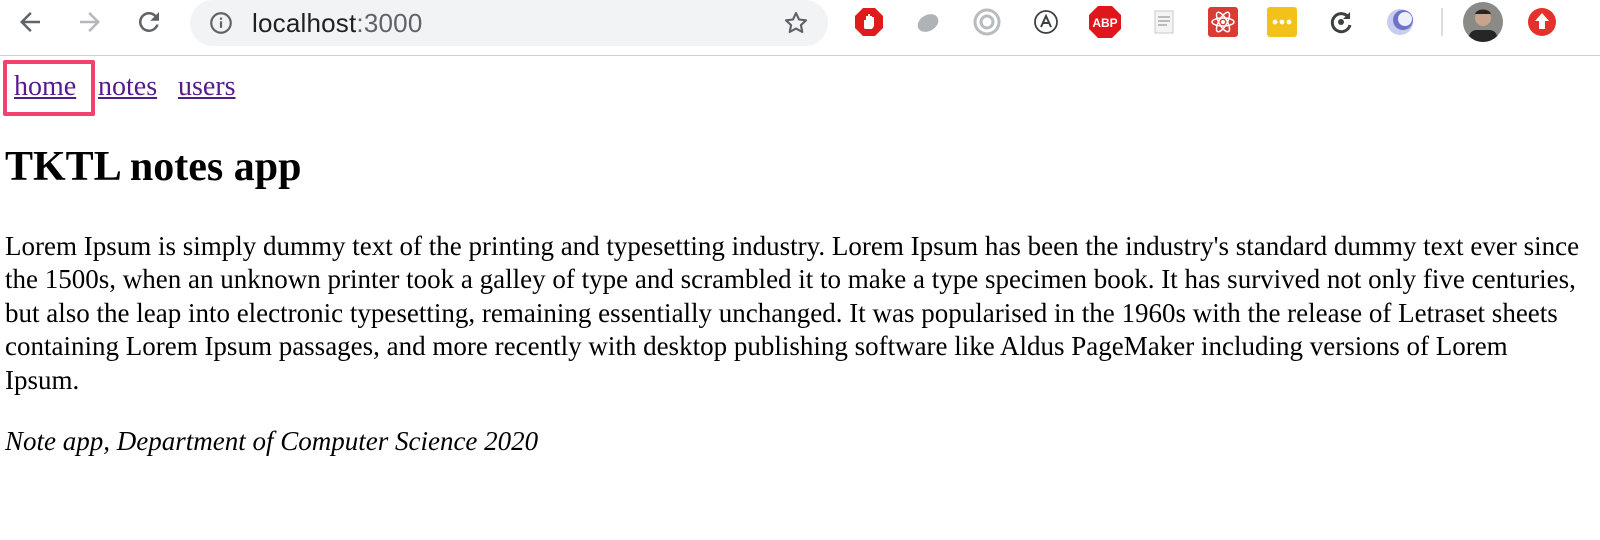  I want to click on toolbar-divider, so click(1442, 22).